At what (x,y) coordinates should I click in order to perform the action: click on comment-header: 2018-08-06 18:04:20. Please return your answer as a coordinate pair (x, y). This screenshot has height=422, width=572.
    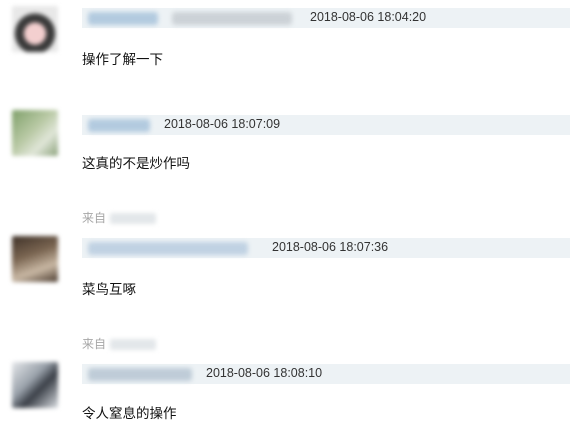
    Looking at the image, I should click on (326, 18).